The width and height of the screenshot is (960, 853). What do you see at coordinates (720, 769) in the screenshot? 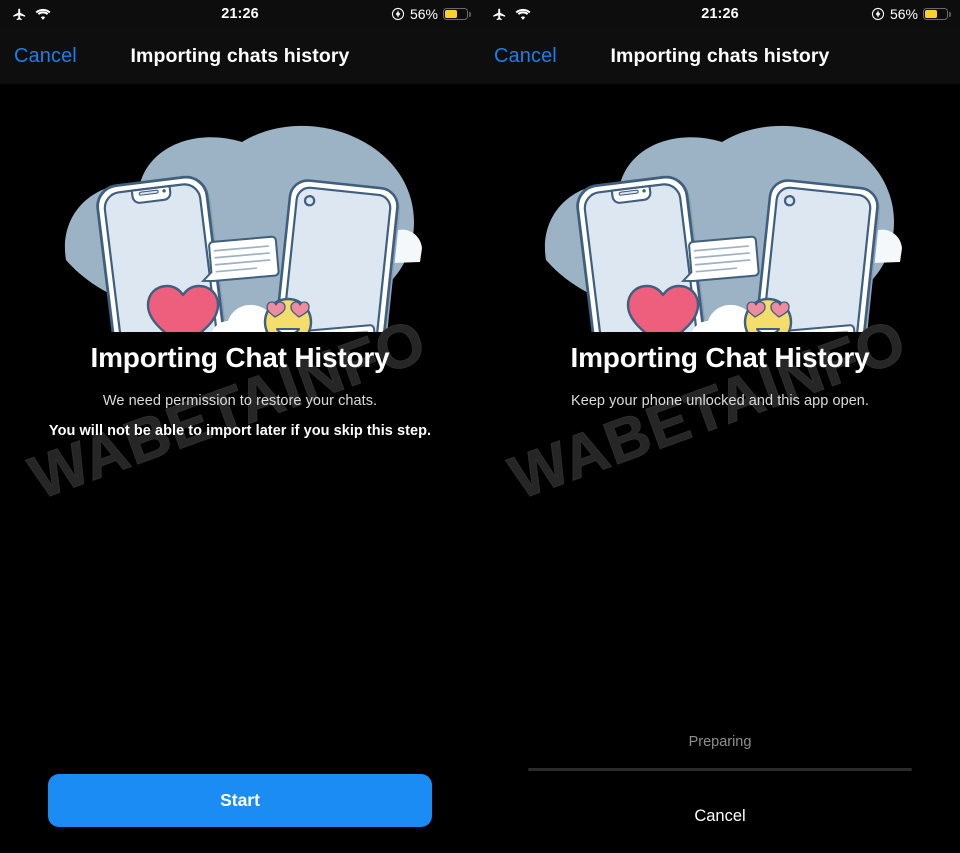
I see `progress-bar` at bounding box center [720, 769].